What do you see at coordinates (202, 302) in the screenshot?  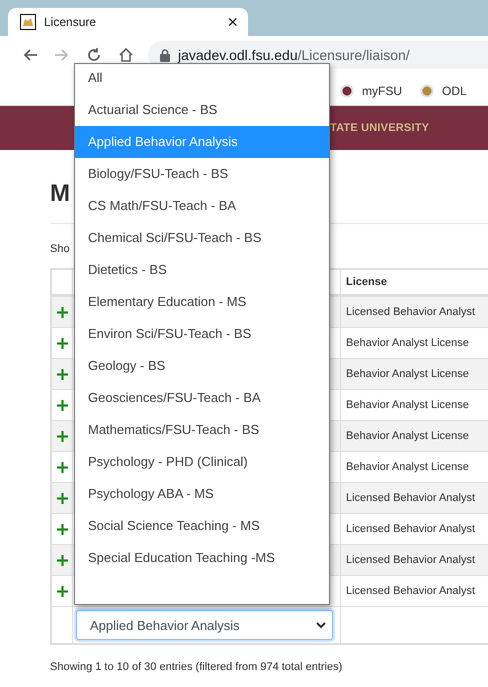 I see `dropdown-option: Elementary Education - MS` at bounding box center [202, 302].